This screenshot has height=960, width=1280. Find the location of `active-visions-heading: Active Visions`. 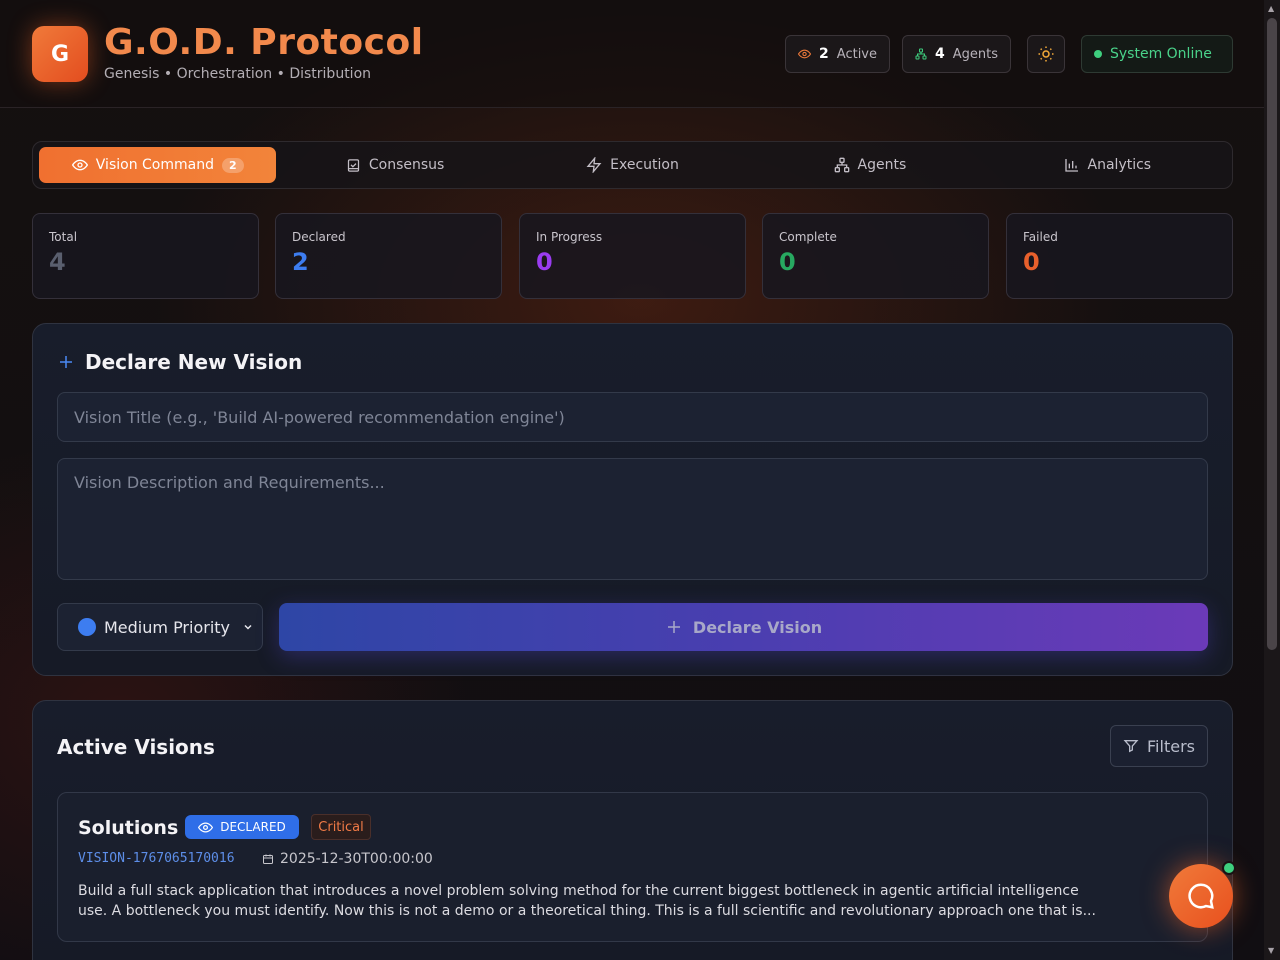

active-visions-heading: Active Visions is located at coordinates (136, 747).